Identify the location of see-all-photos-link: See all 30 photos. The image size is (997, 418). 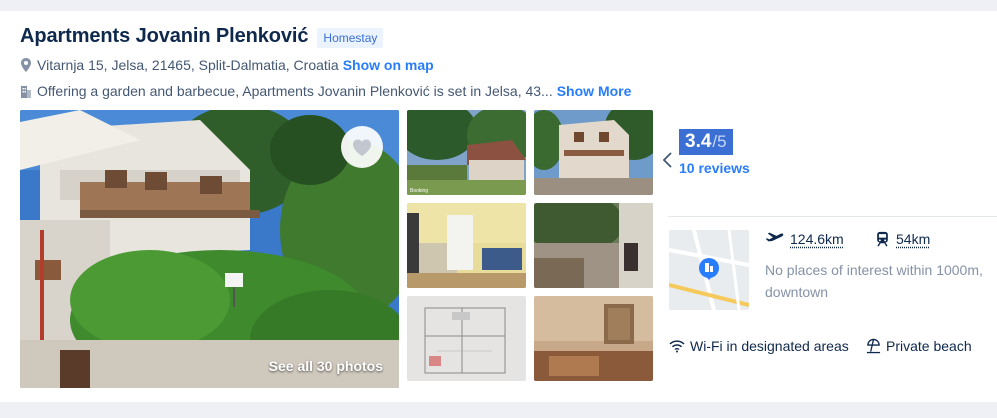
(326, 366).